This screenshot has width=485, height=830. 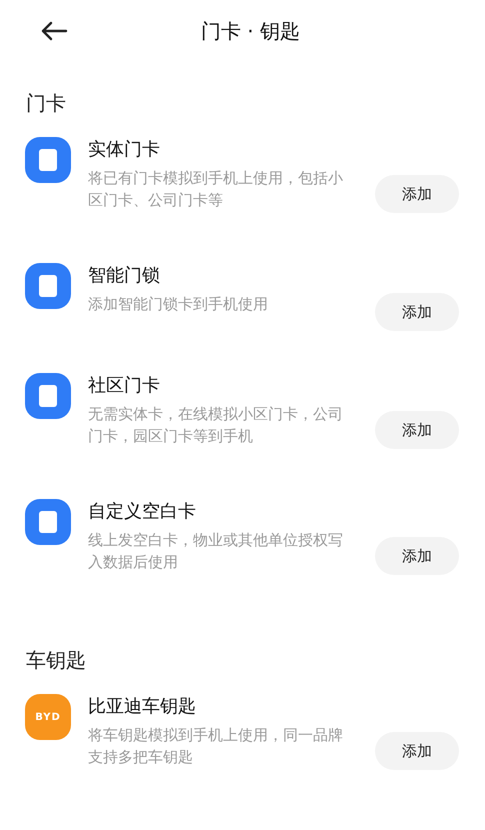 What do you see at coordinates (142, 511) in the screenshot?
I see `item-title: 自定义空白卡` at bounding box center [142, 511].